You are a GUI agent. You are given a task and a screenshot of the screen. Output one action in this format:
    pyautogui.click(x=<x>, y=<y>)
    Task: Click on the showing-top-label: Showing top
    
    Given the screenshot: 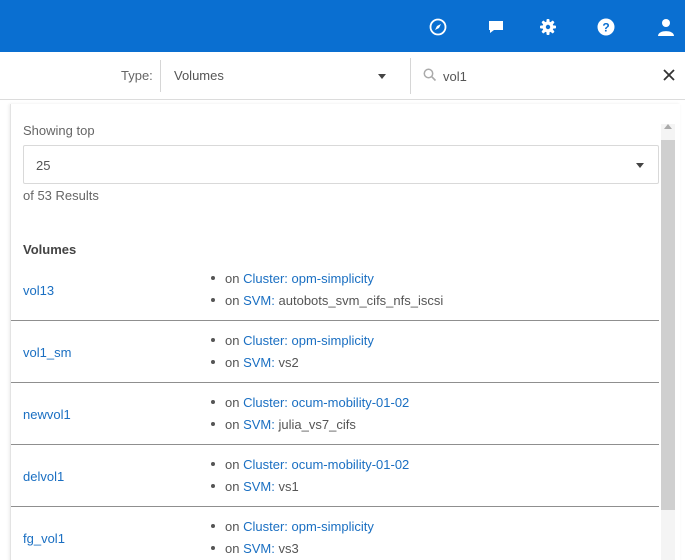 What is the action you would take?
    pyautogui.click(x=59, y=130)
    